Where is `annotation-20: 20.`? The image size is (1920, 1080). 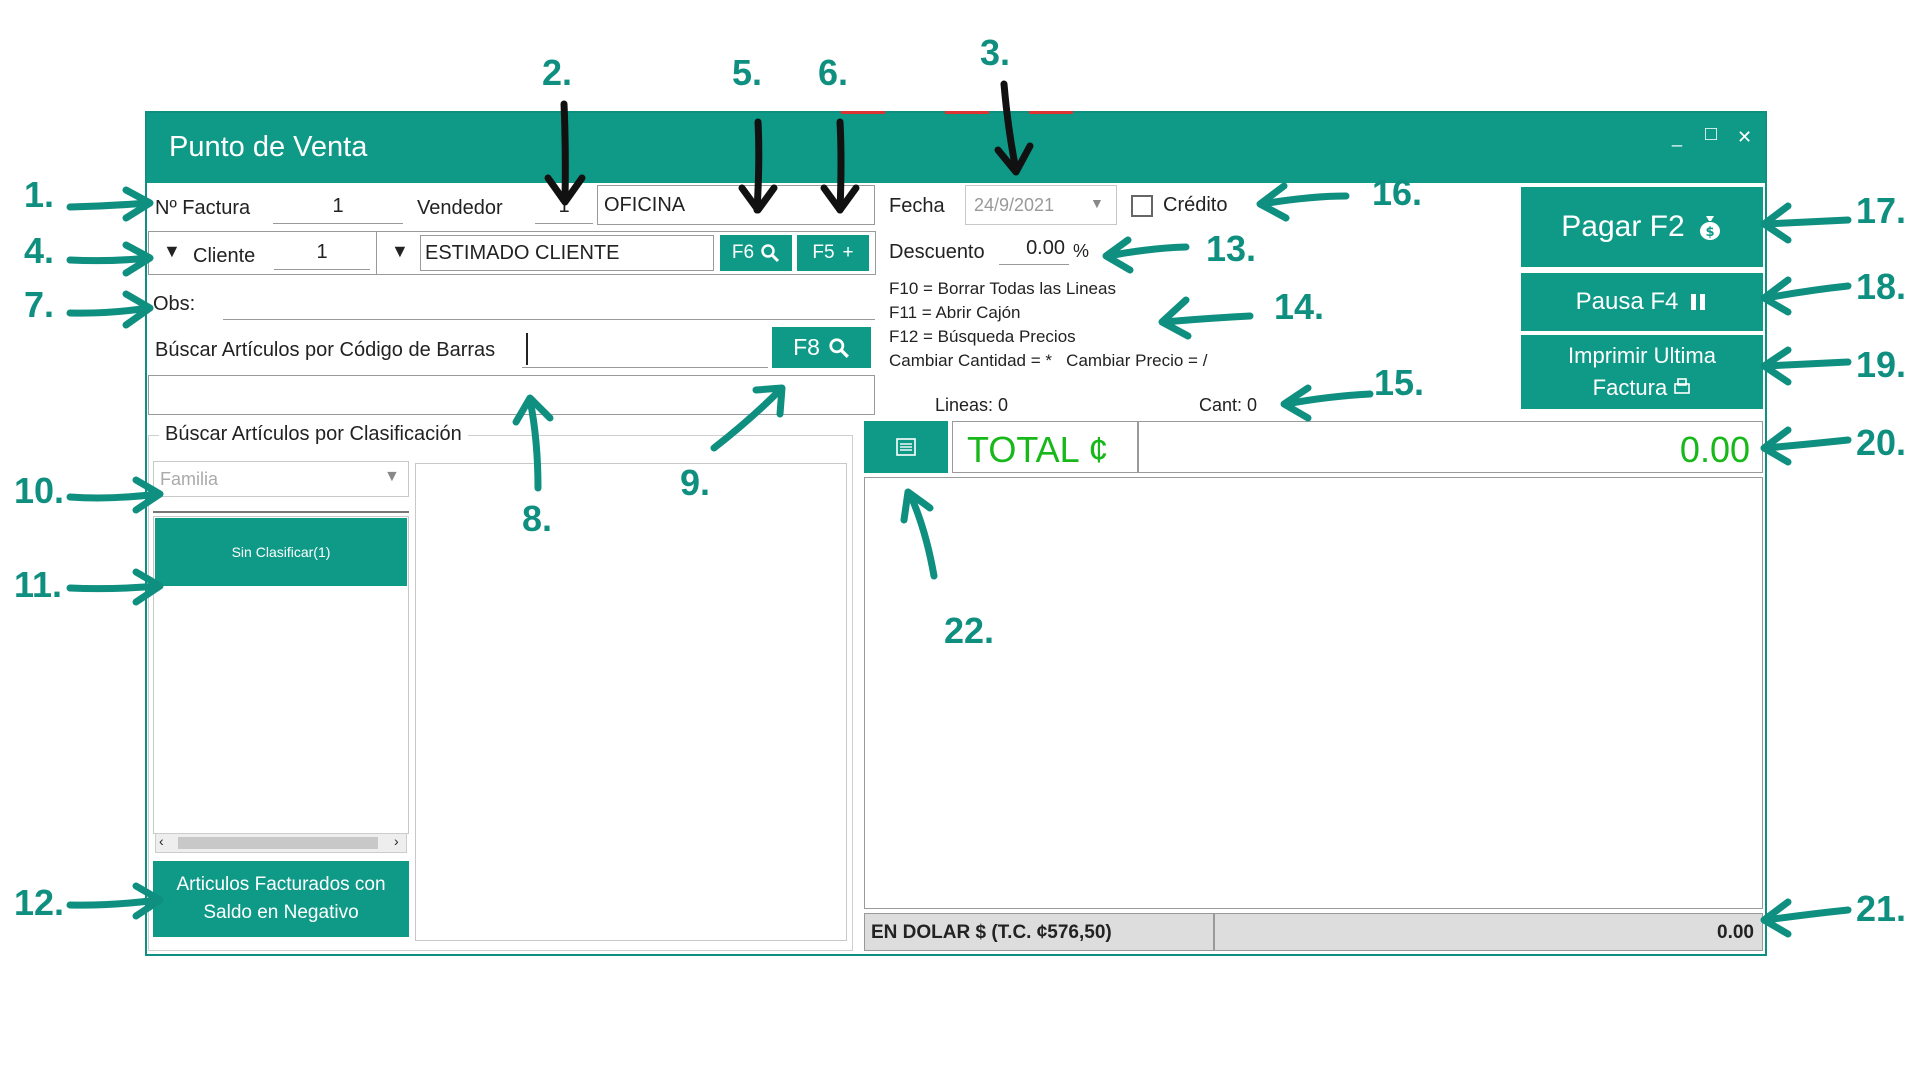
annotation-20: 20. is located at coordinates (1881, 442).